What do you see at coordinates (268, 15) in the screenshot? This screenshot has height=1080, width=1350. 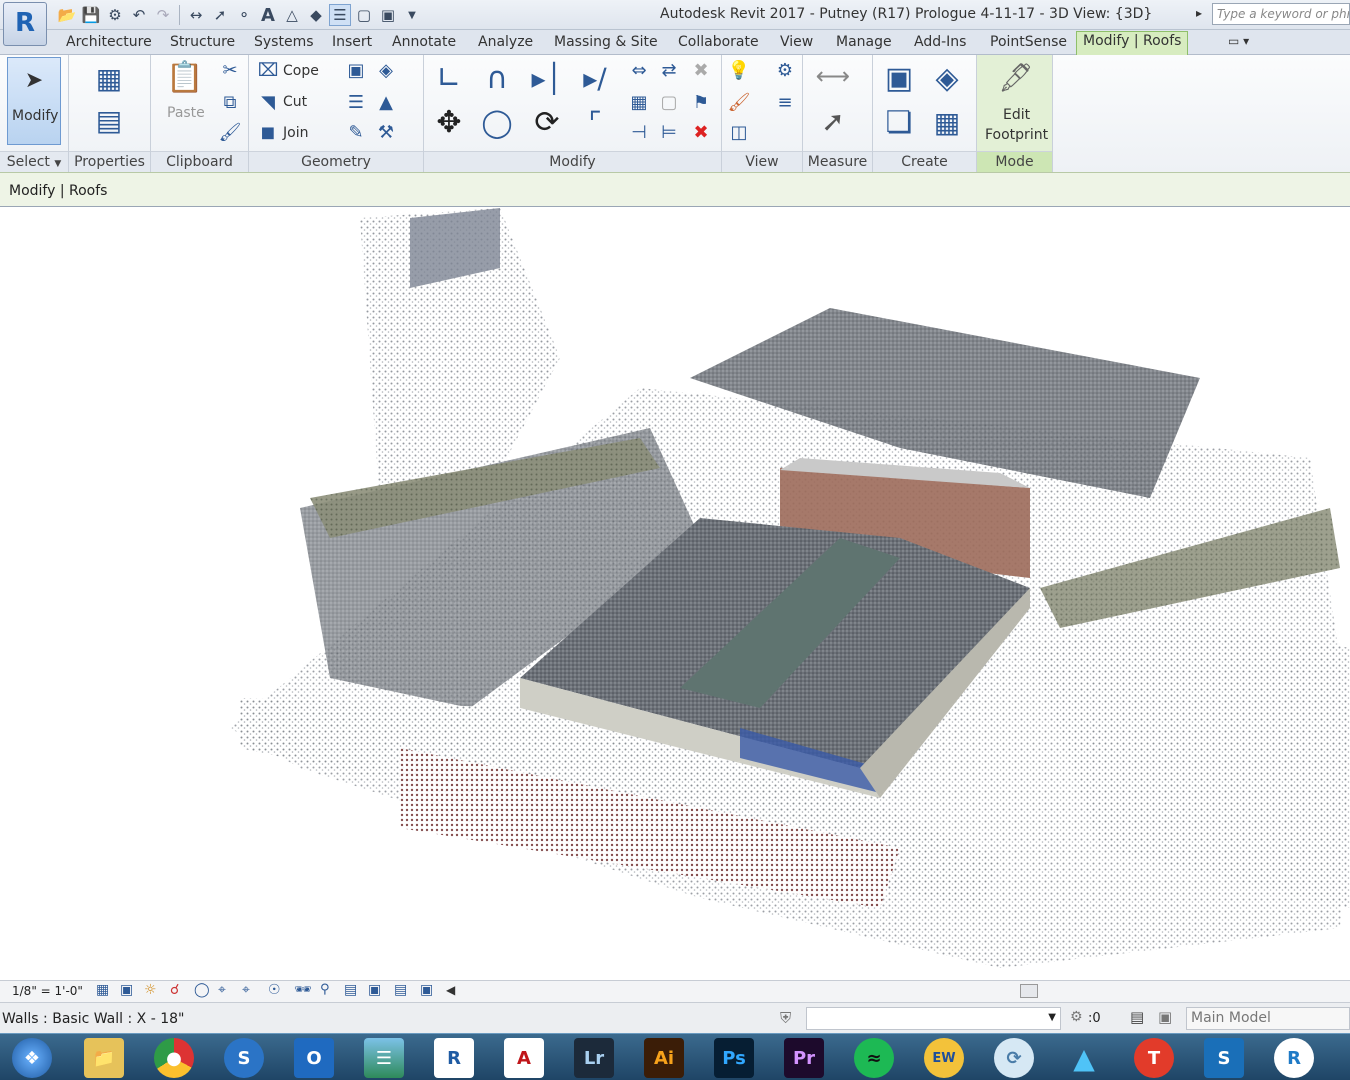 I see `text-icon: A` at bounding box center [268, 15].